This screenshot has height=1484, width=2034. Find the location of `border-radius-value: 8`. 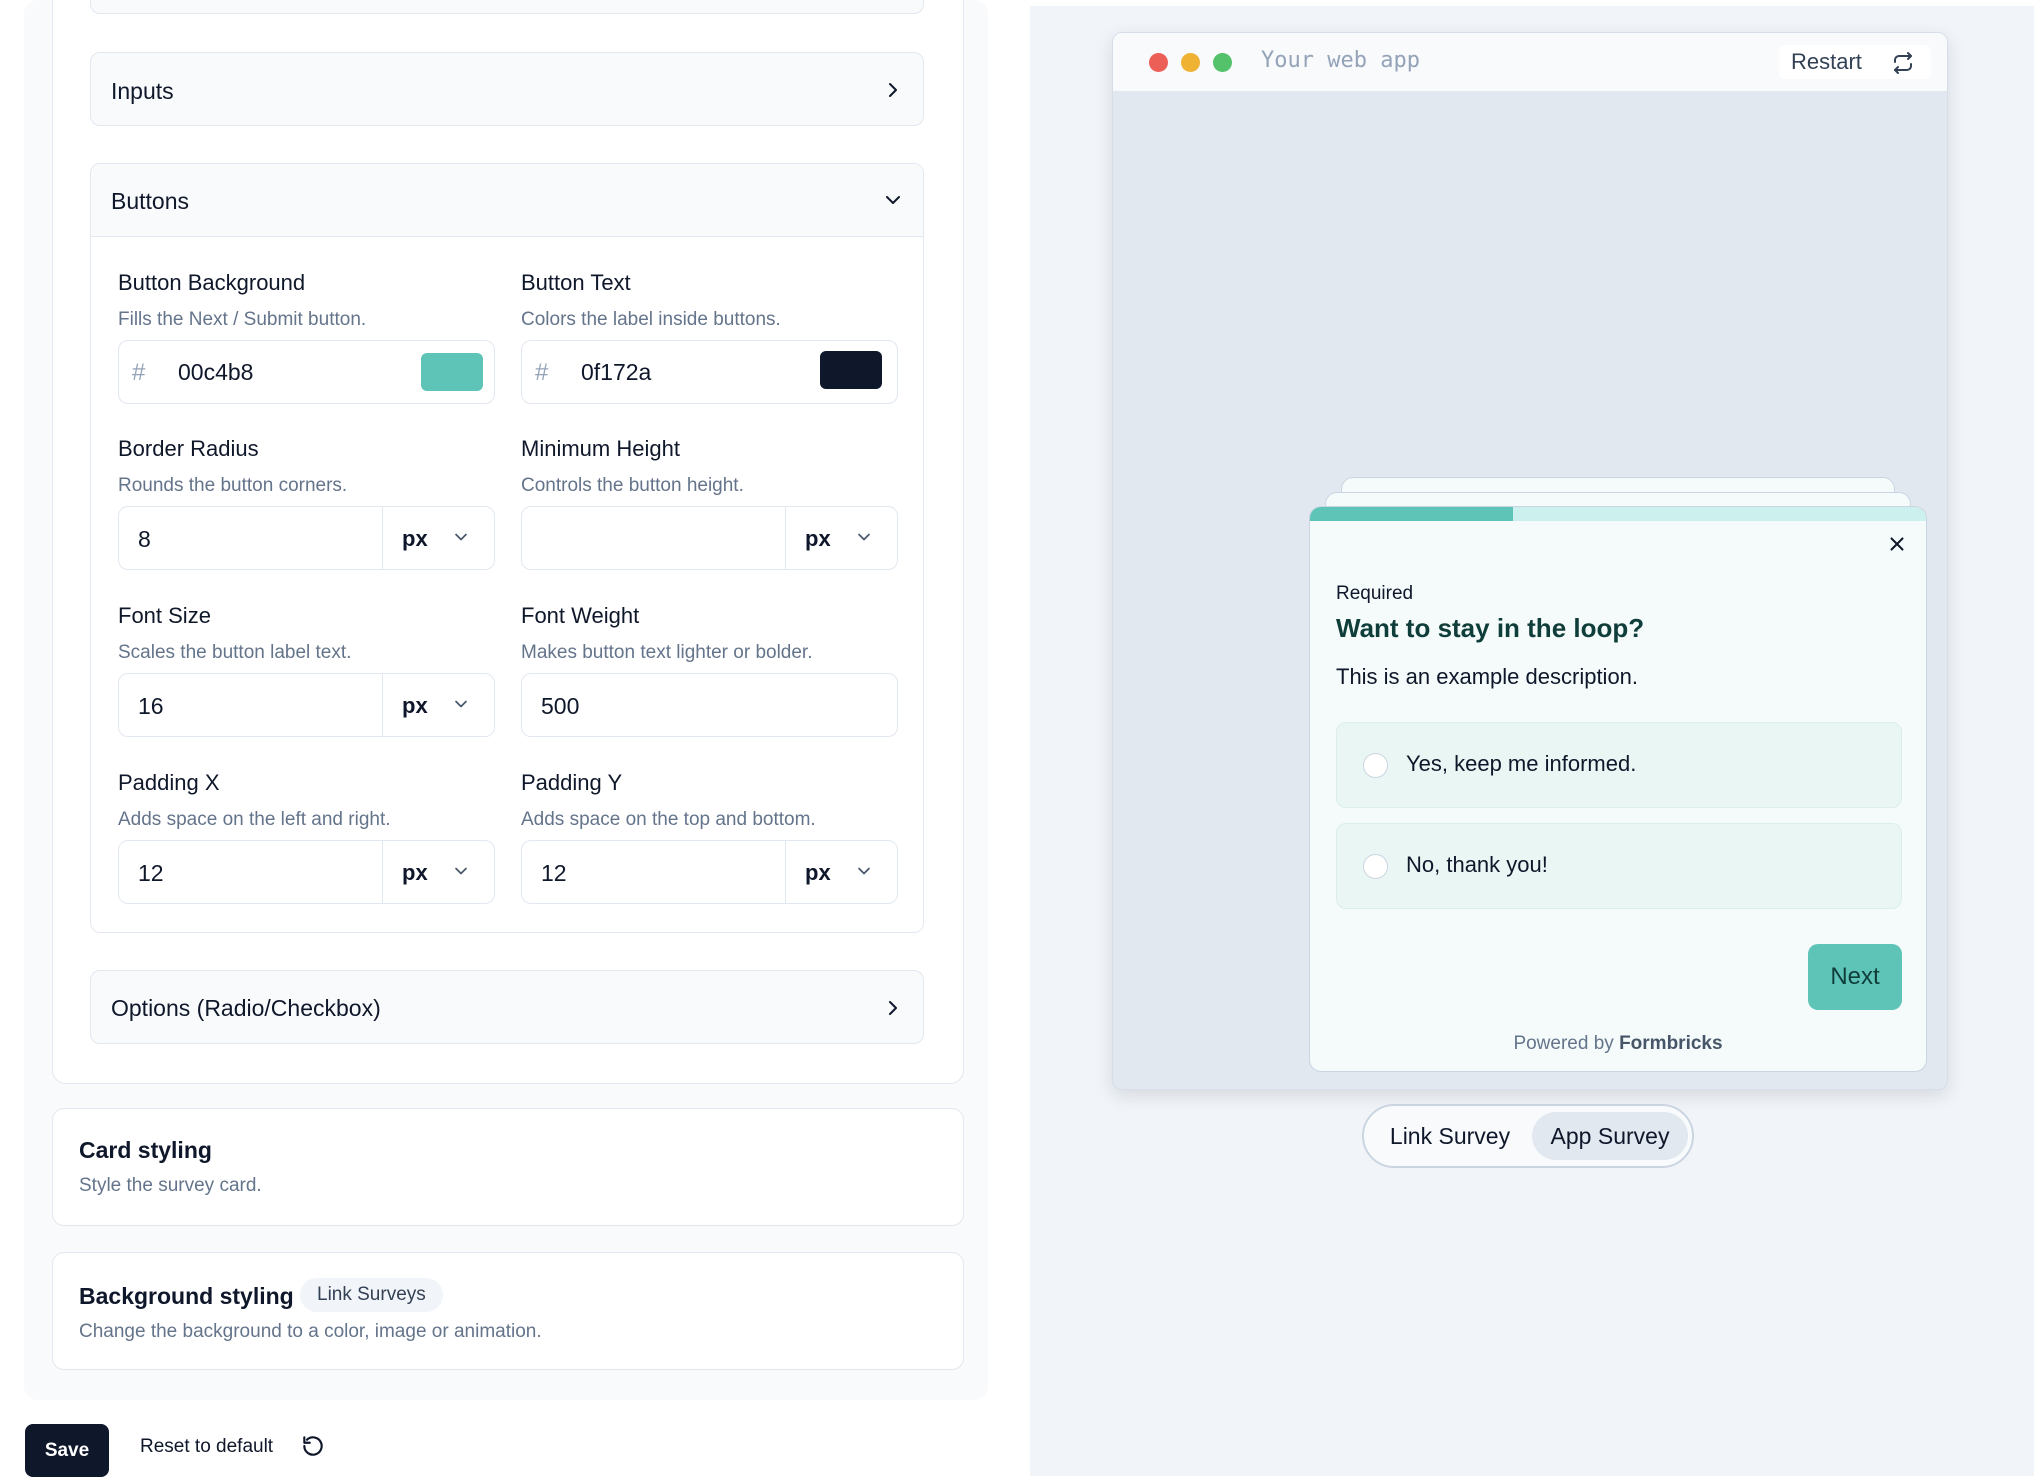

border-radius-value: 8 is located at coordinates (144, 539).